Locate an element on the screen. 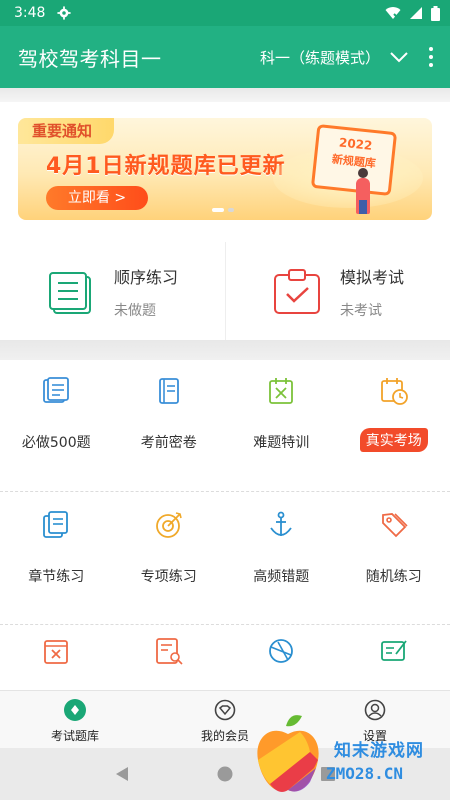 Image resolution: width=450 pixels, height=800 pixels. tab-label: 考试题库 is located at coordinates (74, 736).